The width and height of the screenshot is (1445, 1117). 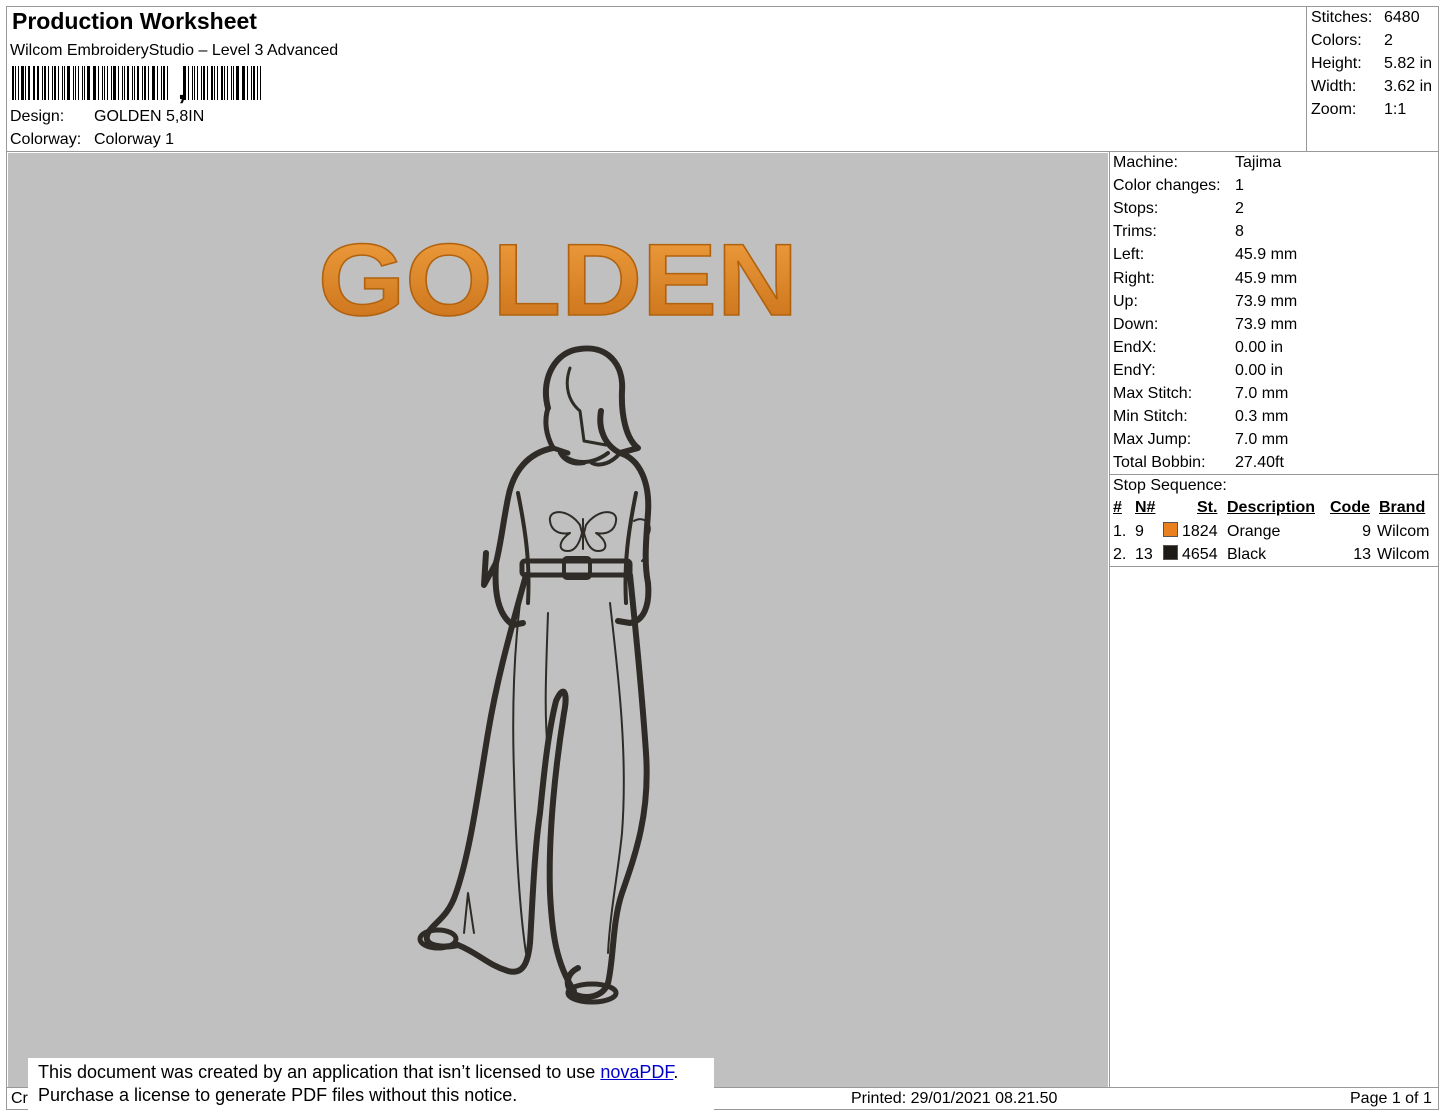 I want to click on summary-label: Stitches:, so click(x=1342, y=17).